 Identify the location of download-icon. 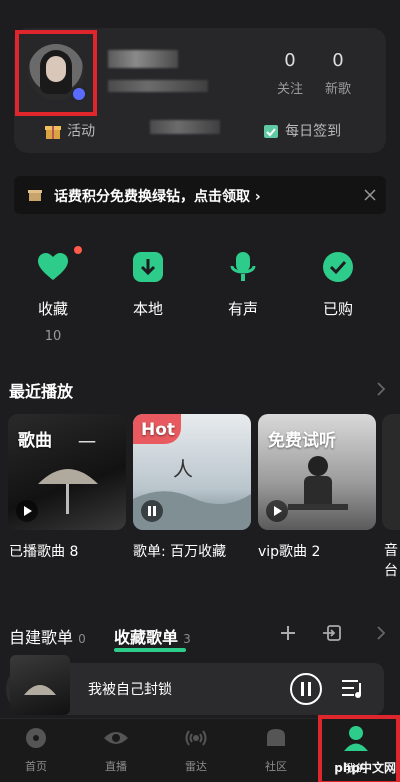
(148, 267).